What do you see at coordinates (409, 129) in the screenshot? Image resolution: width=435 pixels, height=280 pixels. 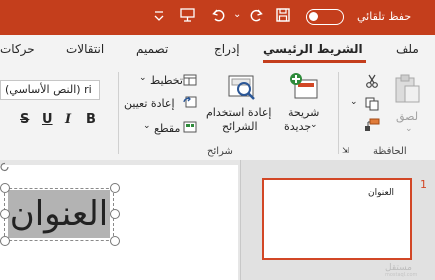 I see `paste-dropdown-icon: ⌄` at bounding box center [409, 129].